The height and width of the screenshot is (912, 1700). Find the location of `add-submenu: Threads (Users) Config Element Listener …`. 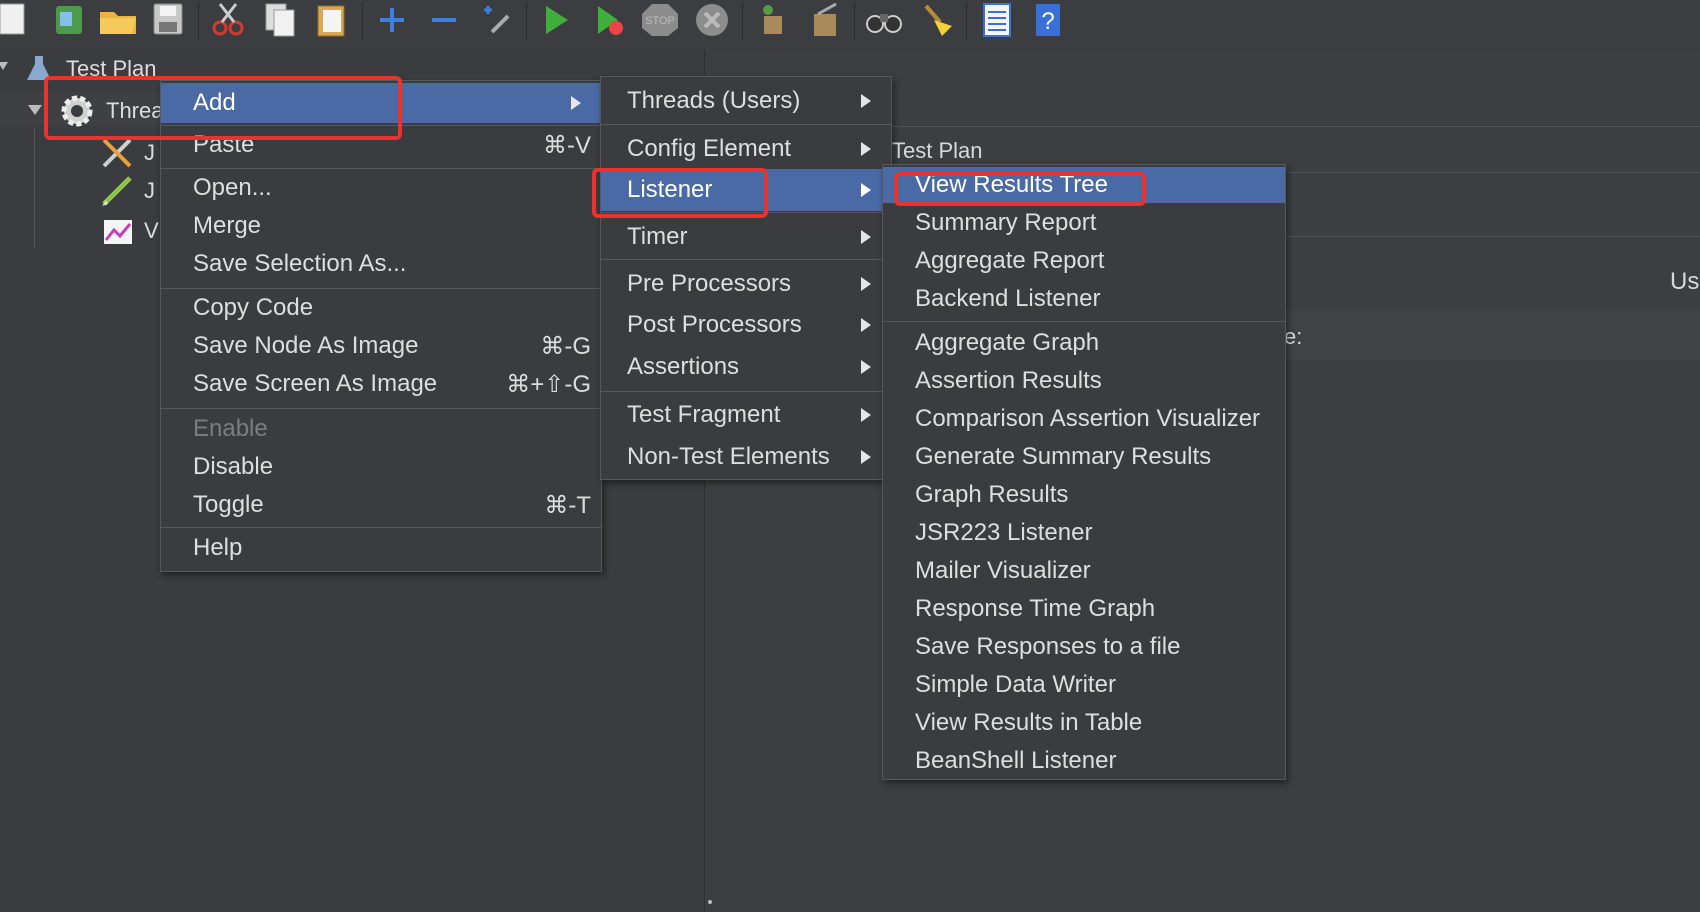

add-submenu: Threads (Users) Config Element Listener … is located at coordinates (746, 278).